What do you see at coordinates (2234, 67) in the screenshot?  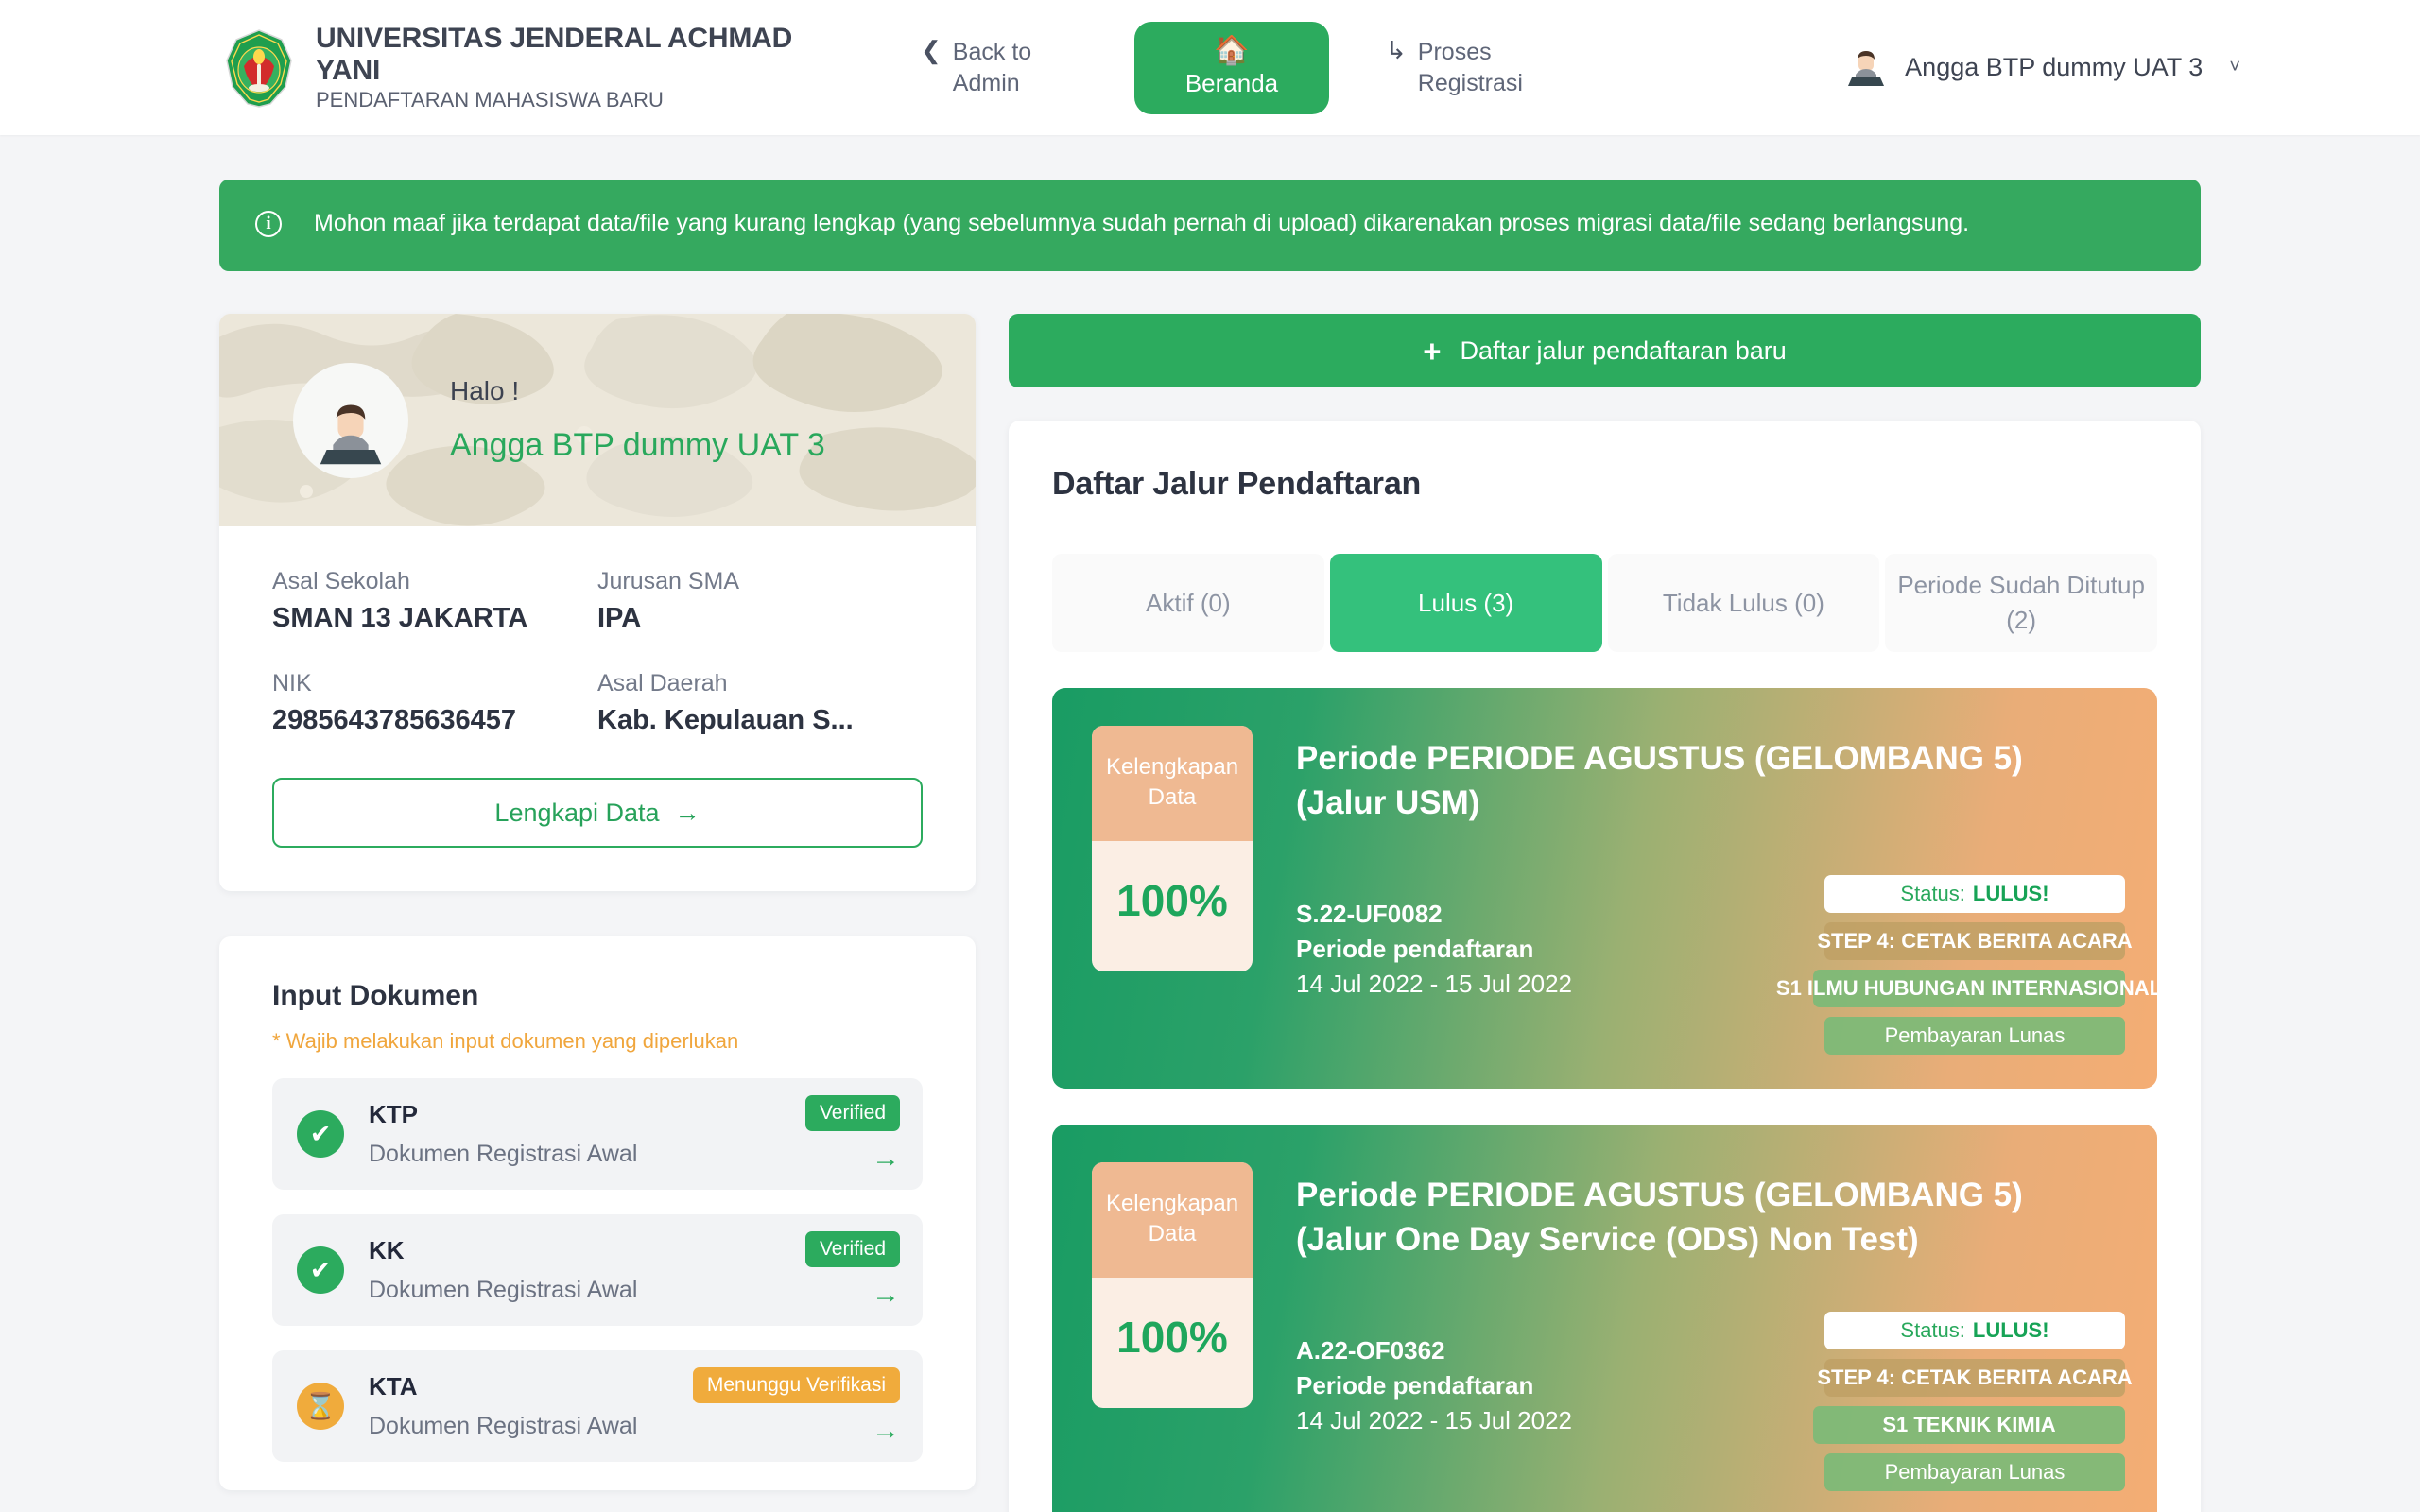 I see `chevron-down-icon: ˅` at bounding box center [2234, 67].